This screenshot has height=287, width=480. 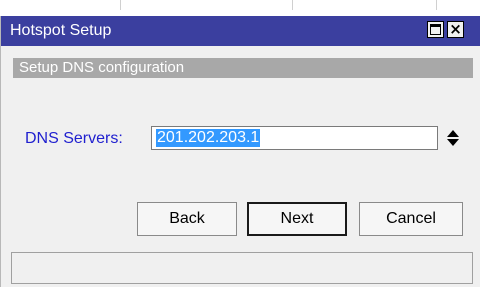 What do you see at coordinates (240, 8) in the screenshot?
I see `background-strip` at bounding box center [240, 8].